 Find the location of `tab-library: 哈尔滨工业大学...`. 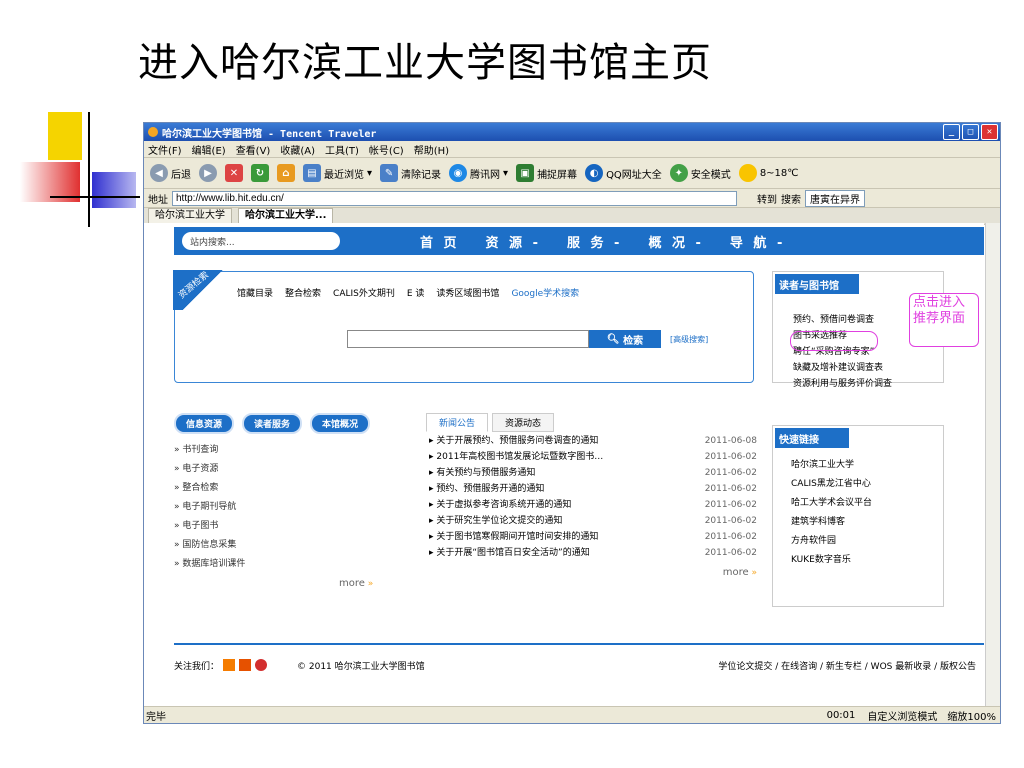

tab-library: 哈尔滨工业大学... is located at coordinates (286, 216).